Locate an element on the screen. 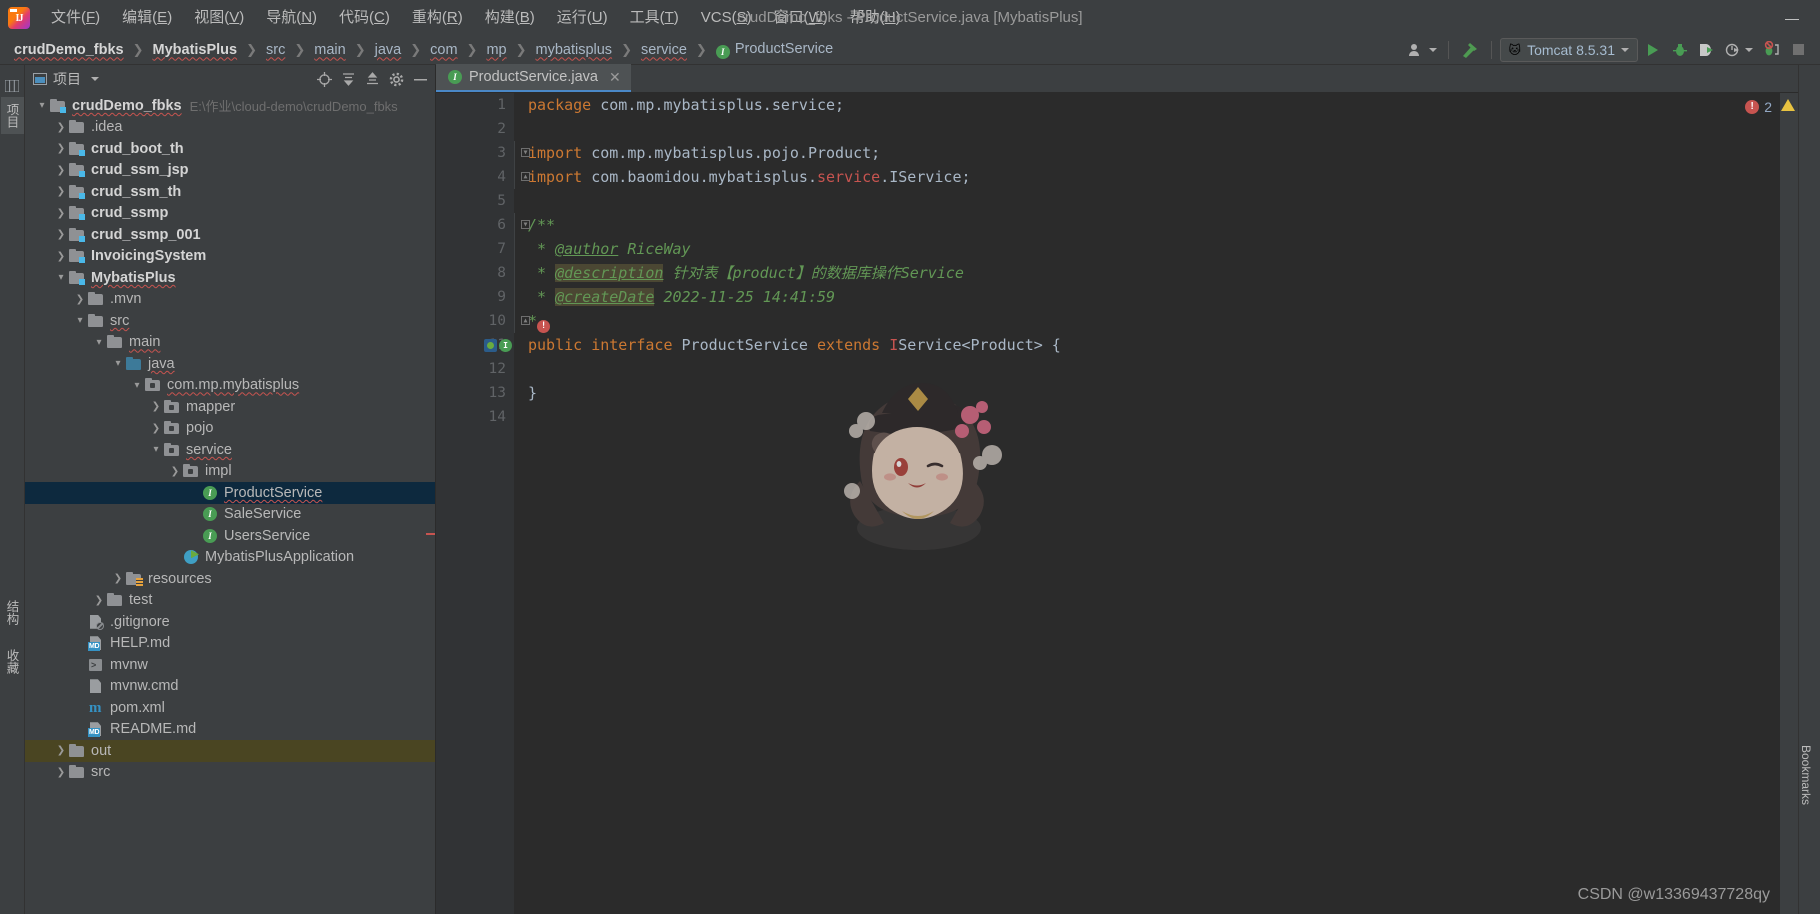  tree-node: MybatisPlusApplication is located at coordinates (230, 558).